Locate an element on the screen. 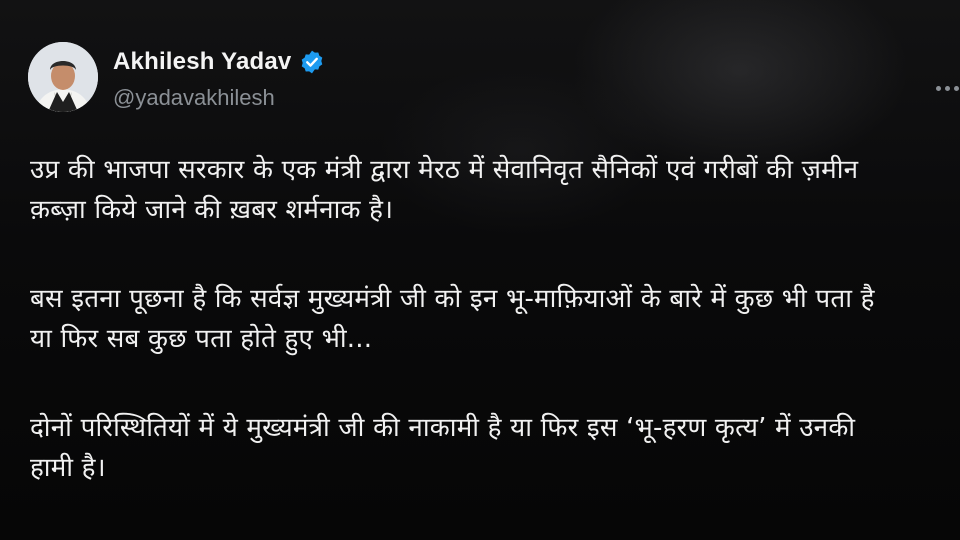  author-handle: @yadavakhilesh is located at coordinates (194, 98).